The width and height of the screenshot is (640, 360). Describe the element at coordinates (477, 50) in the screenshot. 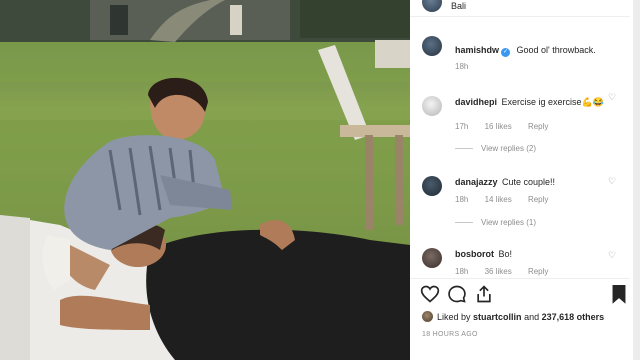

I see `caption-username: hamishdw` at that location.